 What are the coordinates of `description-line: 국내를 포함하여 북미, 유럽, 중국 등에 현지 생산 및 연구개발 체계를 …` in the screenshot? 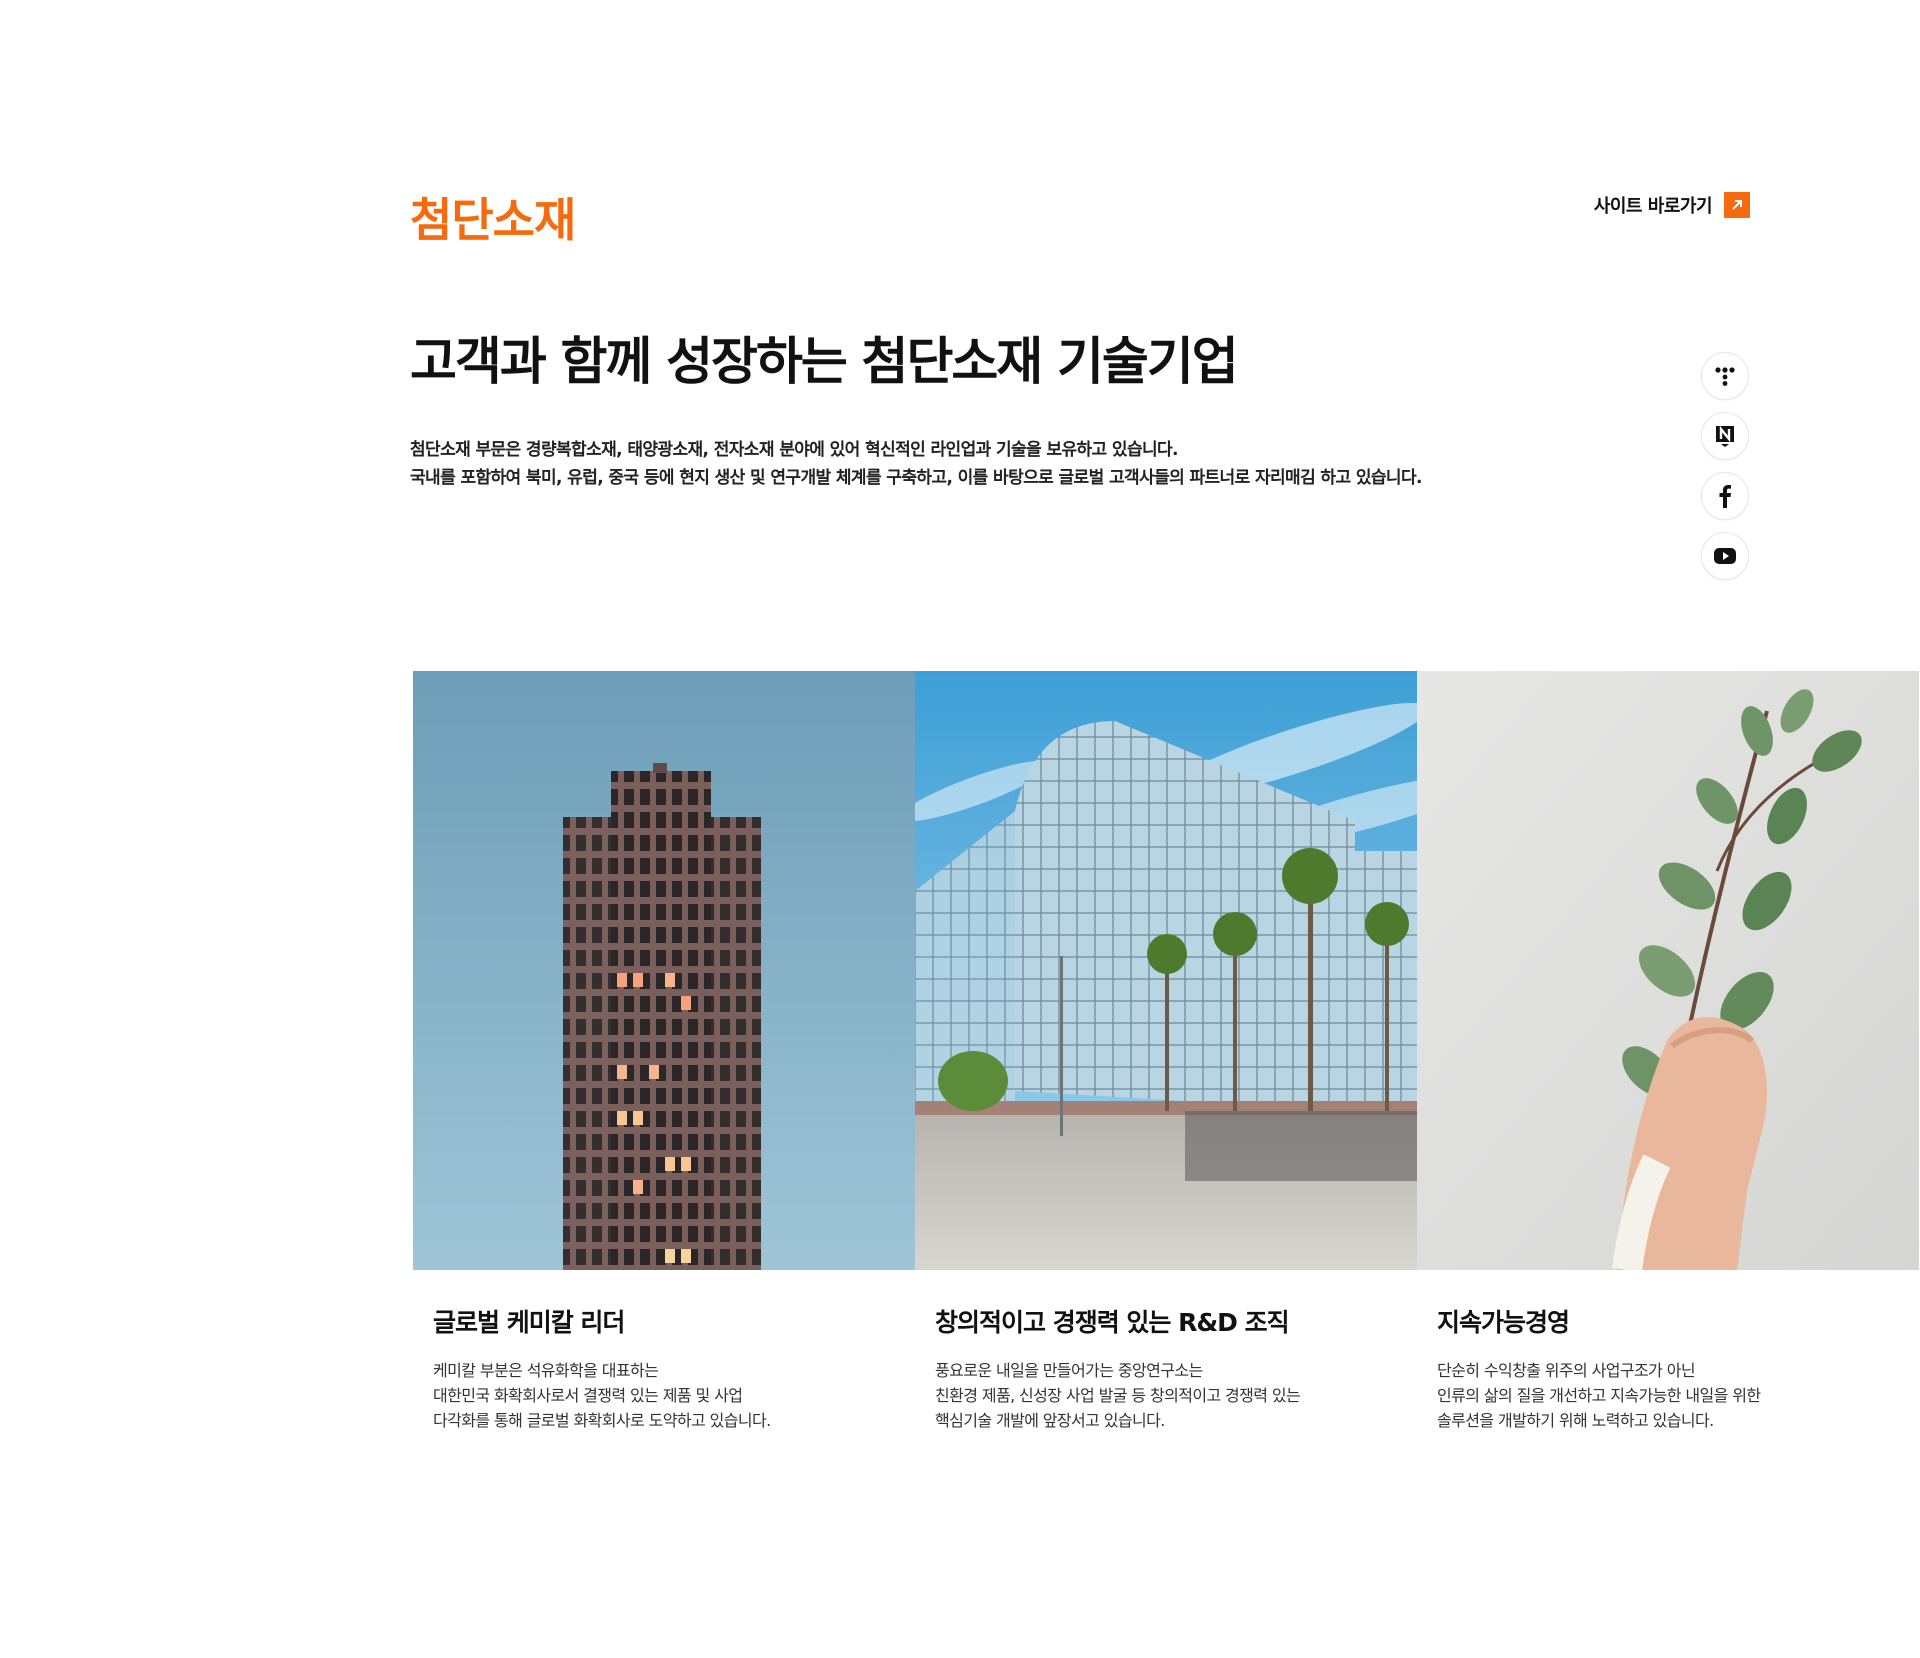 It's located at (916, 478).